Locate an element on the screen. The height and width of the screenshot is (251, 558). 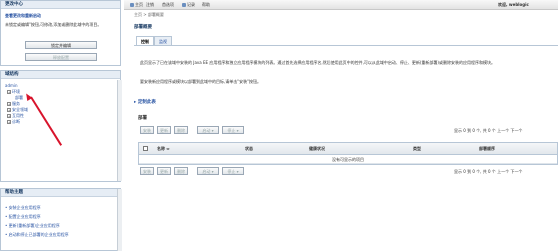
install-button-bottom: 安装 is located at coordinates (147, 171).